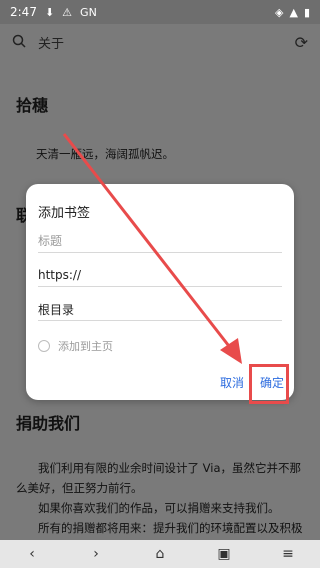 The image size is (320, 568). Describe the element at coordinates (96, 554) in the screenshot. I see `forward-icon: ›` at that location.